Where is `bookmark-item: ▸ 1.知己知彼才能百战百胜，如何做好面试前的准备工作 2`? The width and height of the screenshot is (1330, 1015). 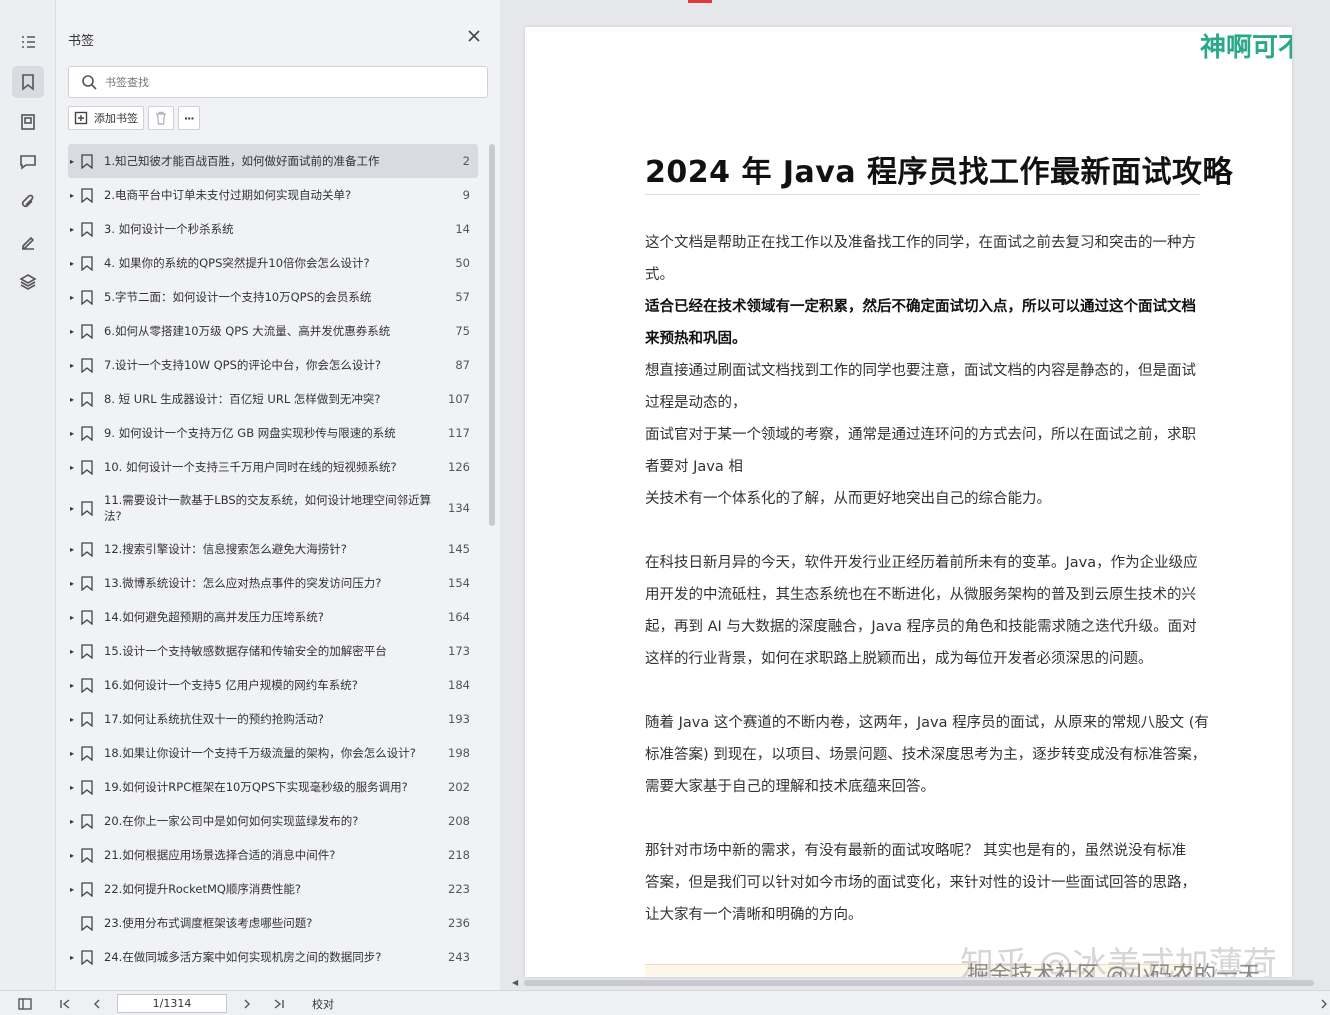
bookmark-item: ▸ 1.知己知彼才能百战百胜，如何做好面试前的准备工作 2 is located at coordinates (273, 161).